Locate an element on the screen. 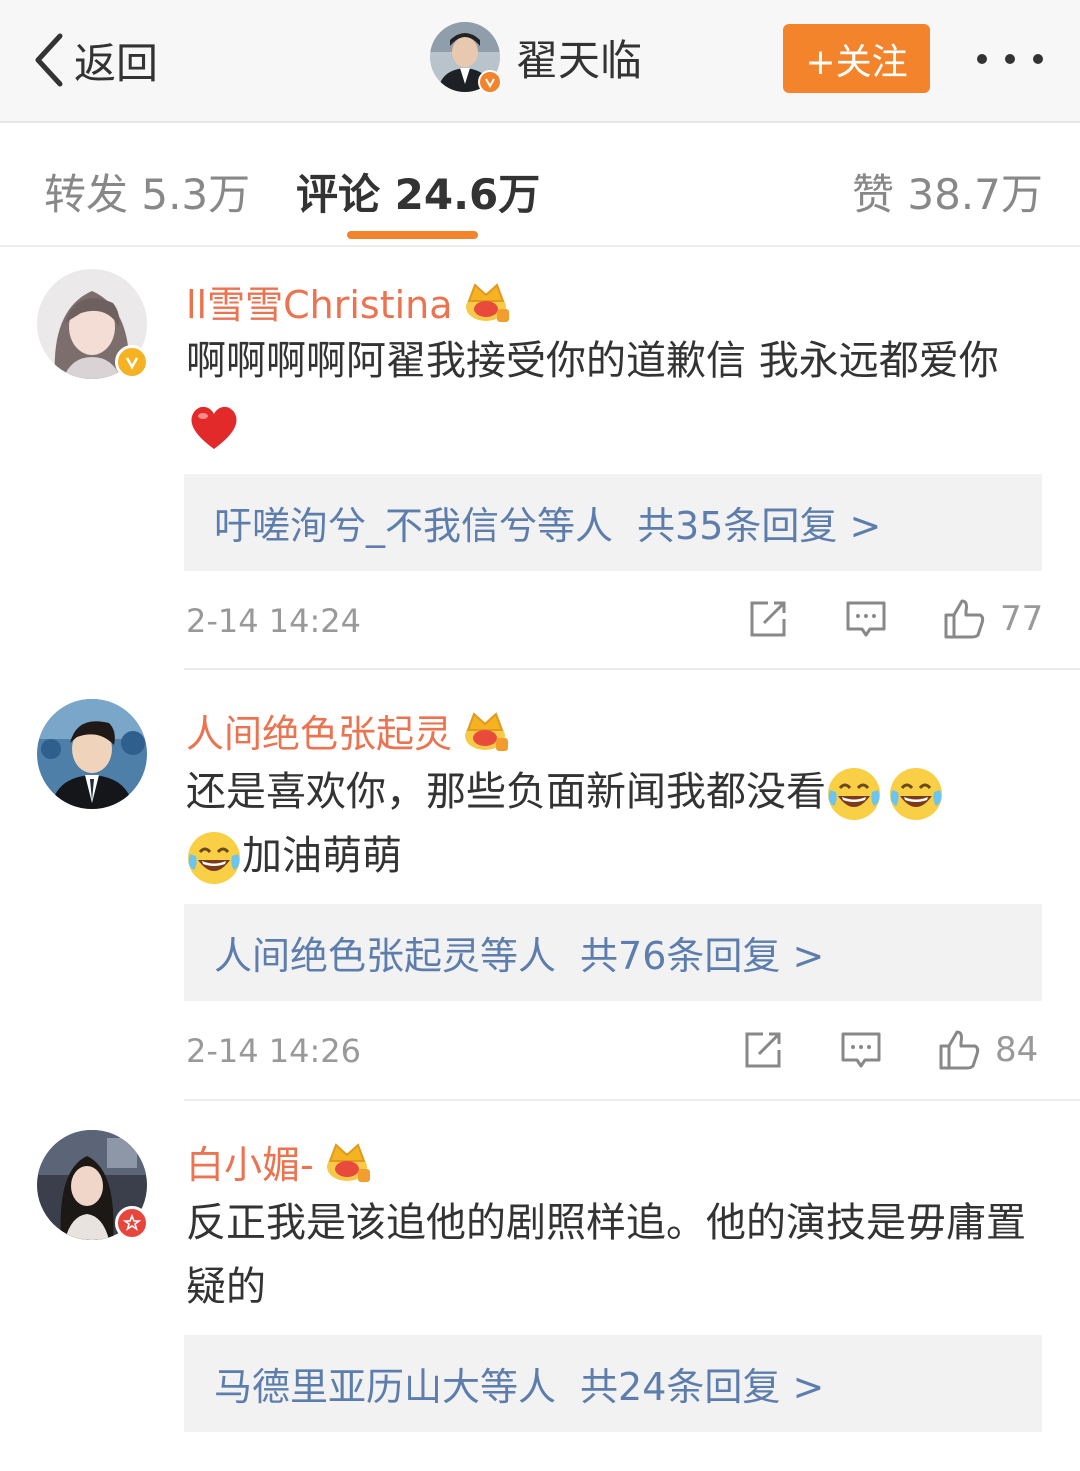 This screenshot has width=1080, height=1471. reply-count: 共76条回复 > is located at coordinates (702, 956).